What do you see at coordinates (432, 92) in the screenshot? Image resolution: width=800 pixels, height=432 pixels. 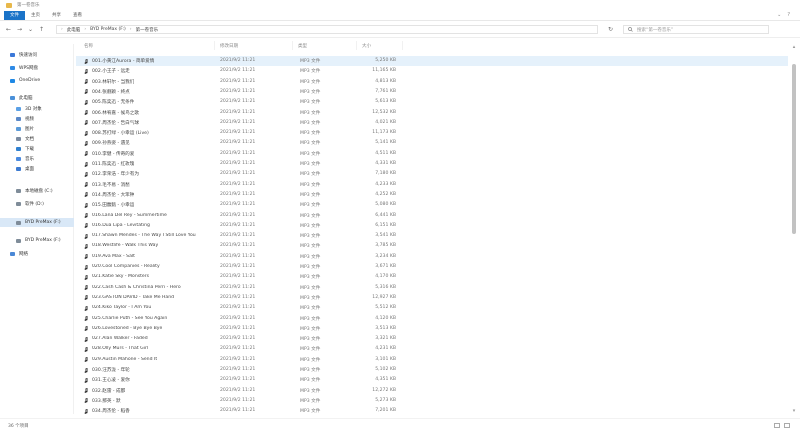 I see `table-row: 004.张靓颖 - 终点 2021/9/2 11:21 MP3 文件 7,761 KB` at bounding box center [432, 92].